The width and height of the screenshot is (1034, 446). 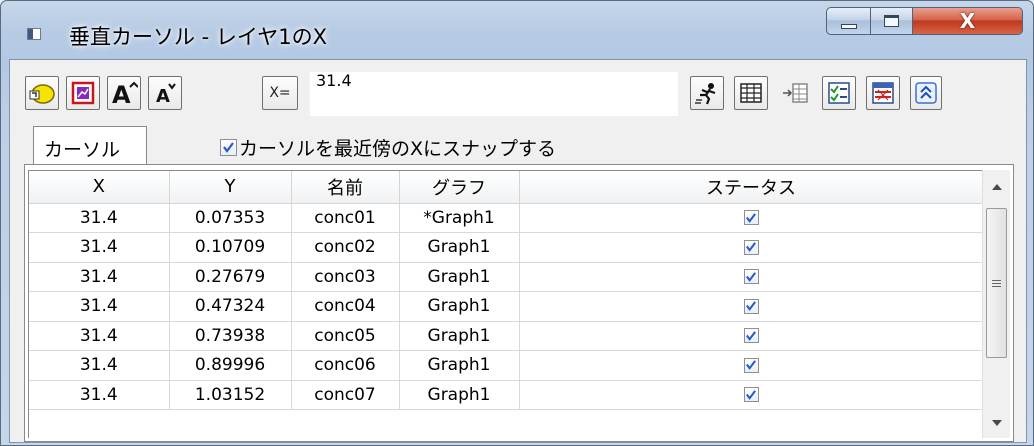 What do you see at coordinates (230, 365) in the screenshot?
I see `cell-y: 0.89996` at bounding box center [230, 365].